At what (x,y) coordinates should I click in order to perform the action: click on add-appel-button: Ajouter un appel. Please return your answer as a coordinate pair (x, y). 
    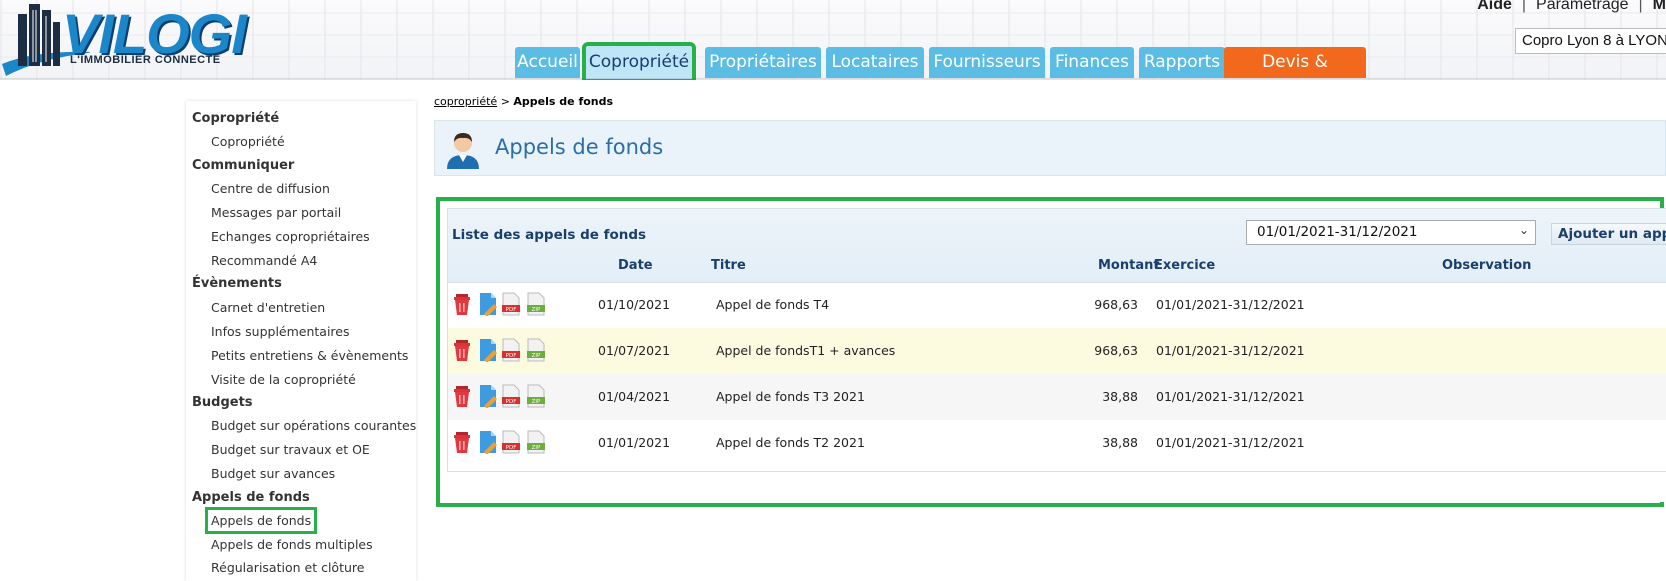
    Looking at the image, I should click on (1608, 234).